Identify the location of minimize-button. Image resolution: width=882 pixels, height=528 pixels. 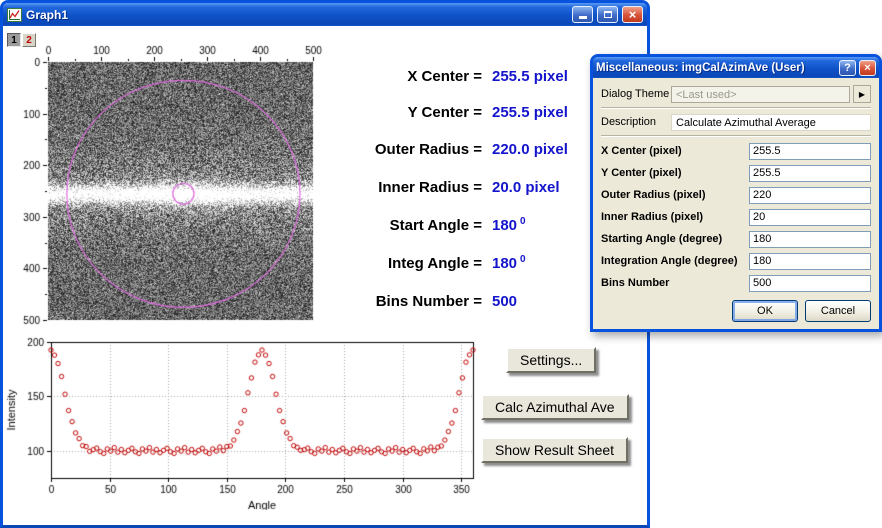
(582, 14).